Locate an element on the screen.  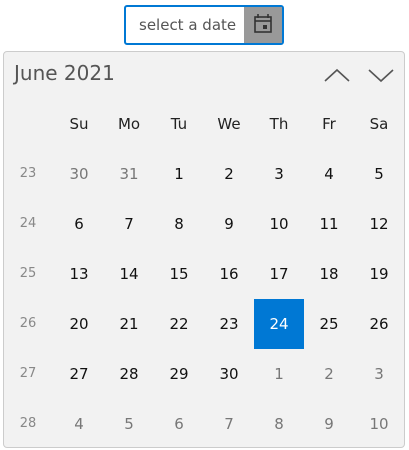
day-of-week-we: We is located at coordinates (229, 124).